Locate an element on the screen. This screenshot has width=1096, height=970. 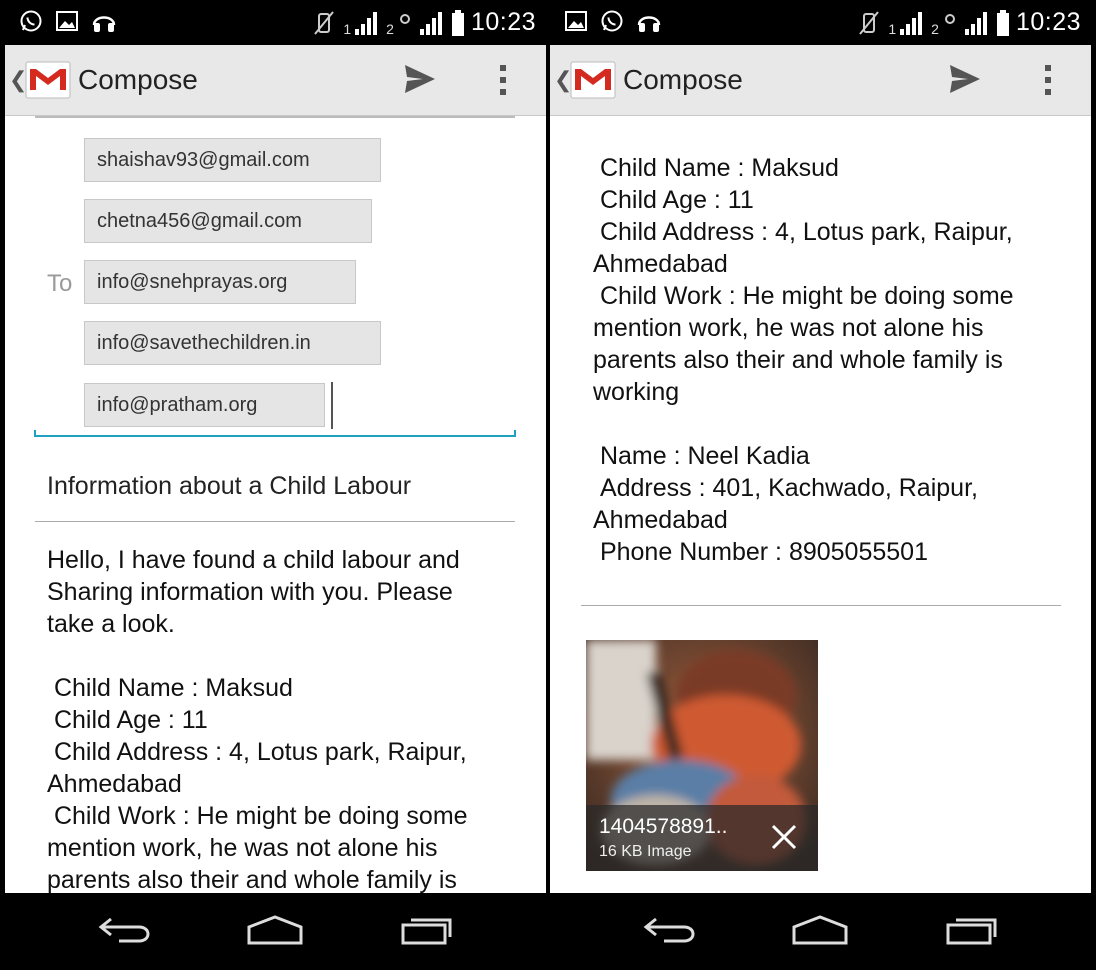
attachment-thumbnail: 1404578891.. 16 KB Image is located at coordinates (702, 755).